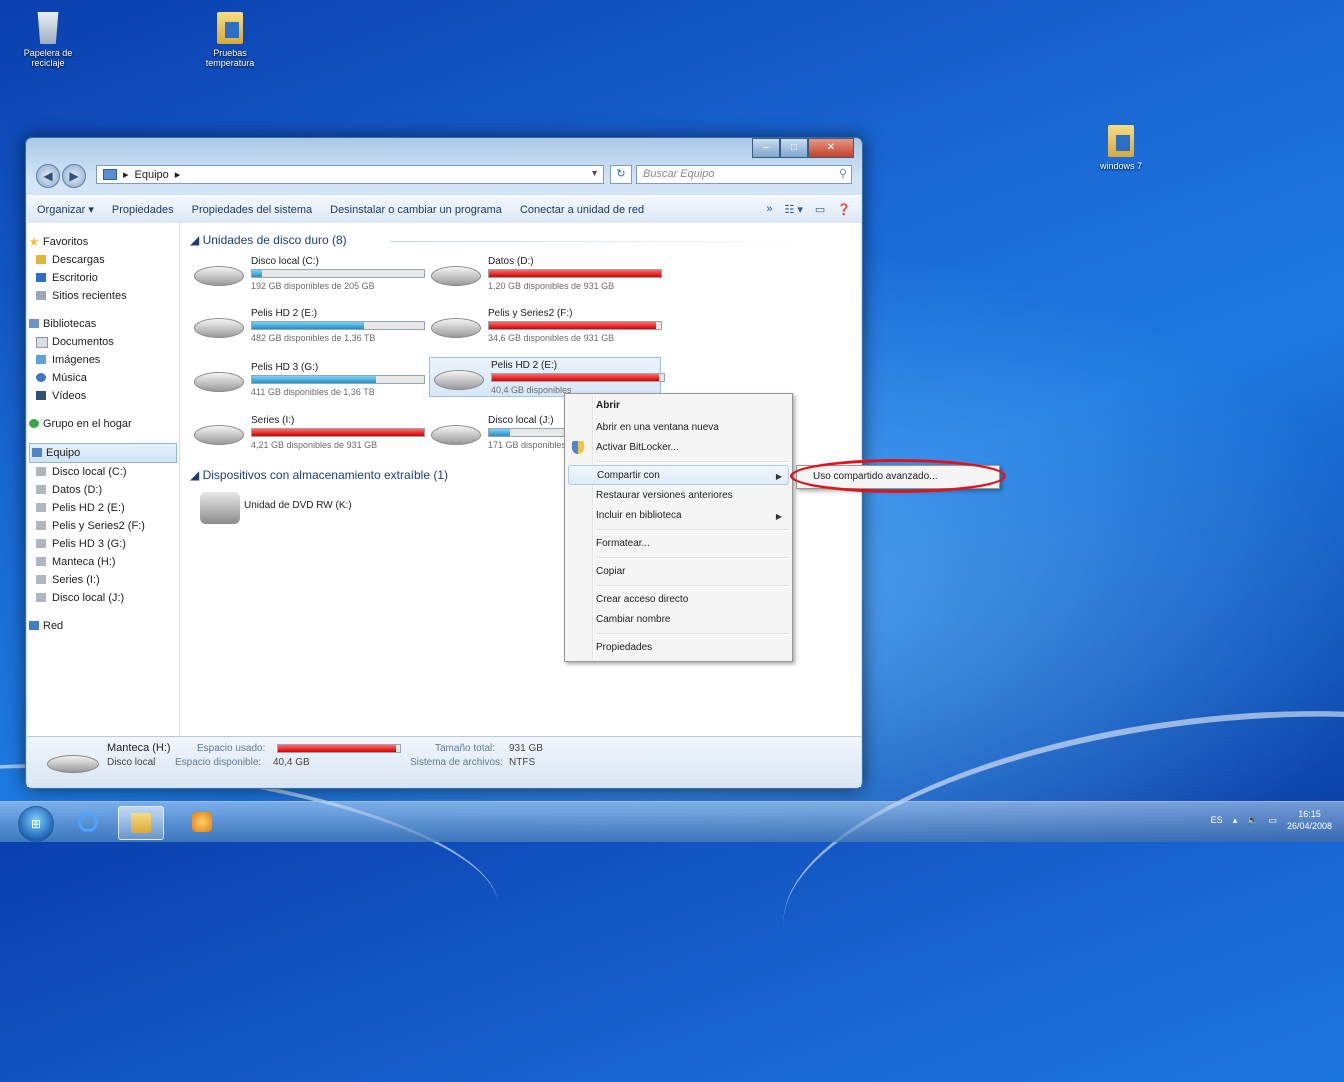 Image resolution: width=1344 pixels, height=1082 pixels. Describe the element at coordinates (103, 508) in the screenshot. I see `nav-drive: Pelis HD 2 (E:)` at that location.